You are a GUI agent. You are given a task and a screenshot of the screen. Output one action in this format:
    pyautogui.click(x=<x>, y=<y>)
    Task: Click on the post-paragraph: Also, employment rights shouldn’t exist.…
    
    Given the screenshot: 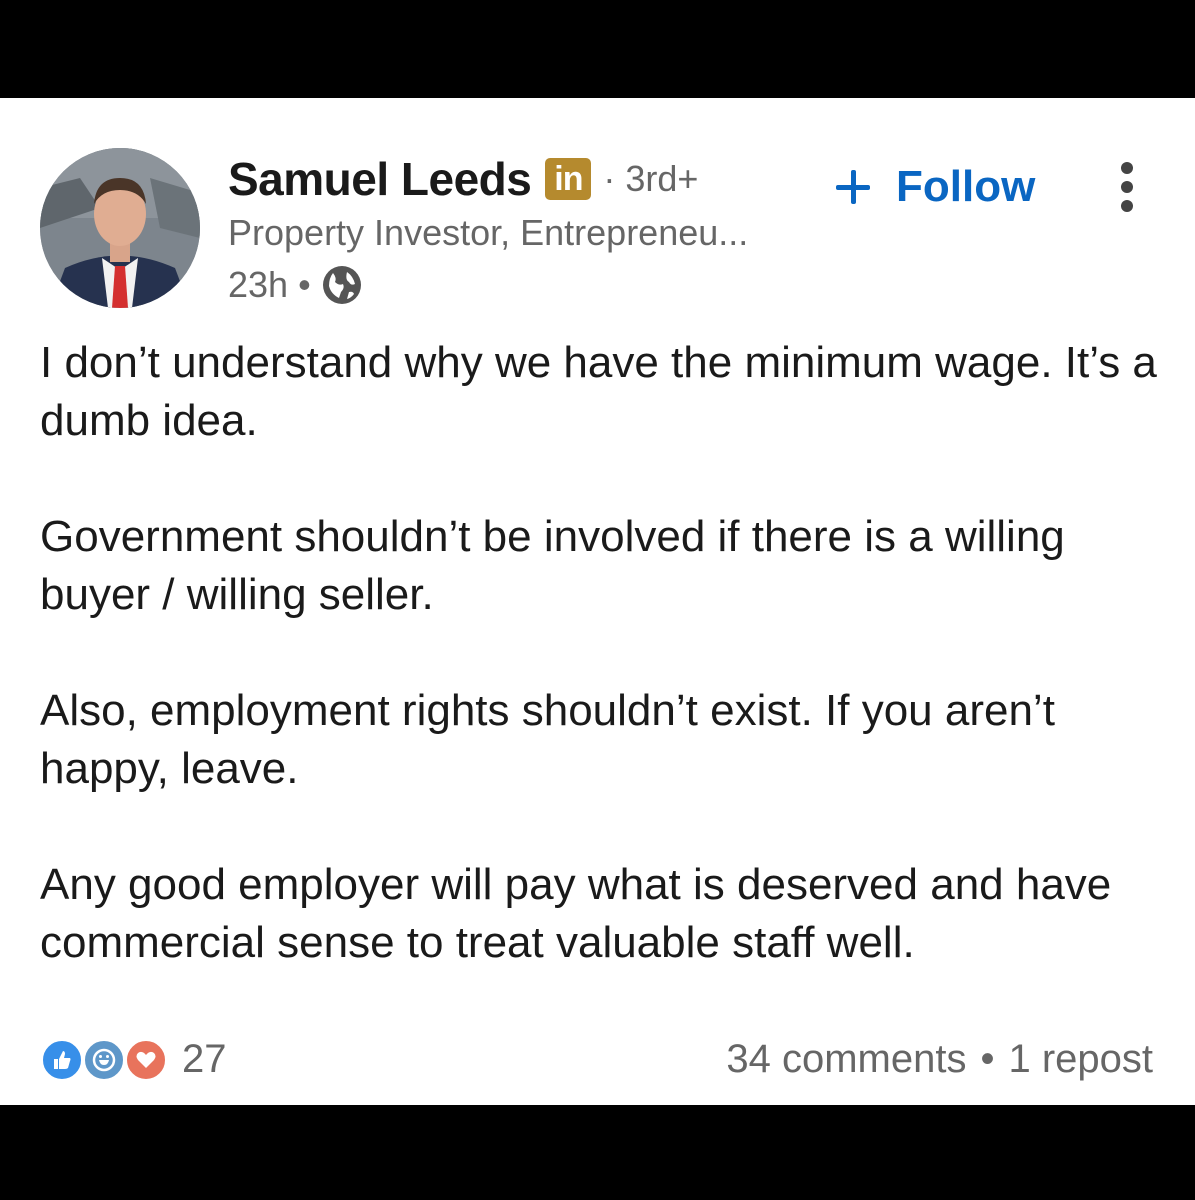 What is the action you would take?
    pyautogui.click(x=547, y=739)
    